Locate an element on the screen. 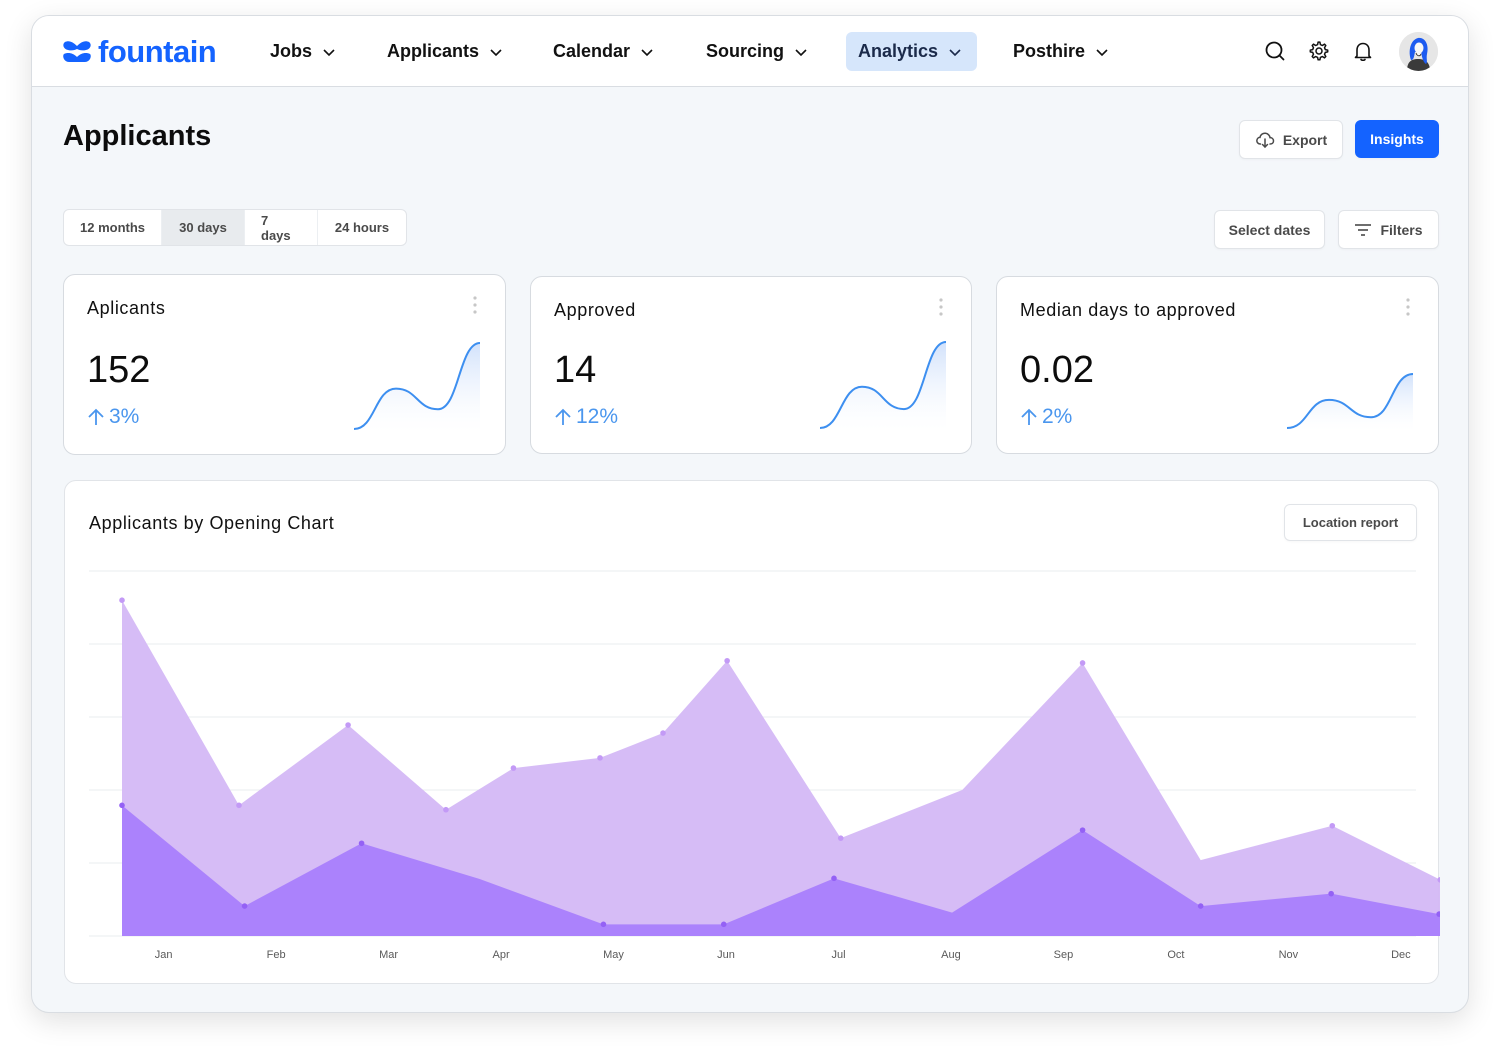  range-12-months: 12 months is located at coordinates (113, 227).